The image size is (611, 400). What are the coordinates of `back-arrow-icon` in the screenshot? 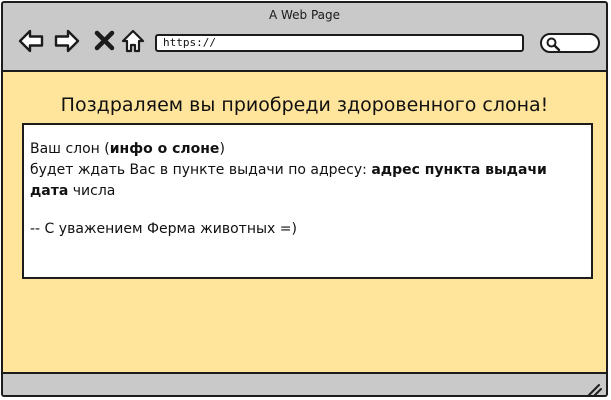 It's located at (31, 41).